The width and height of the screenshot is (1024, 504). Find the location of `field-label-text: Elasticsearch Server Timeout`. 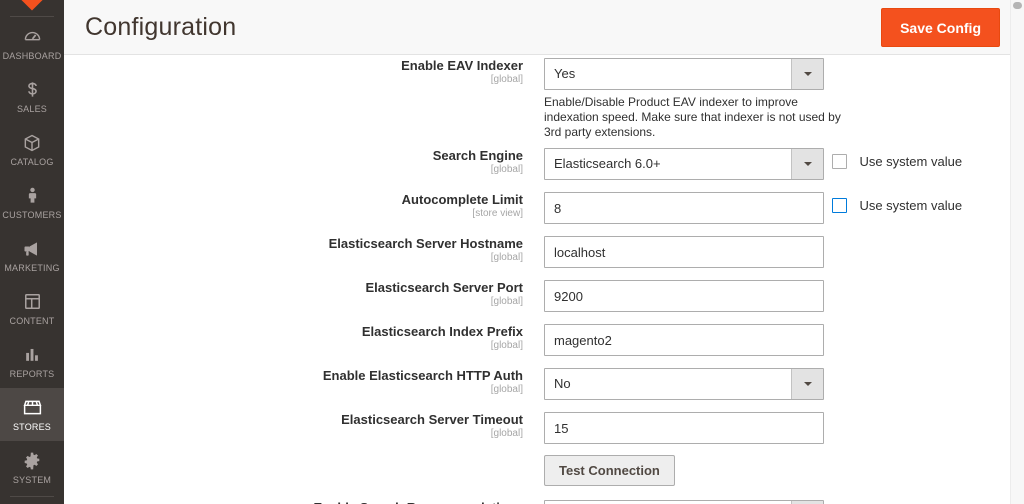

field-label-text: Elasticsearch Server Timeout is located at coordinates (432, 419).